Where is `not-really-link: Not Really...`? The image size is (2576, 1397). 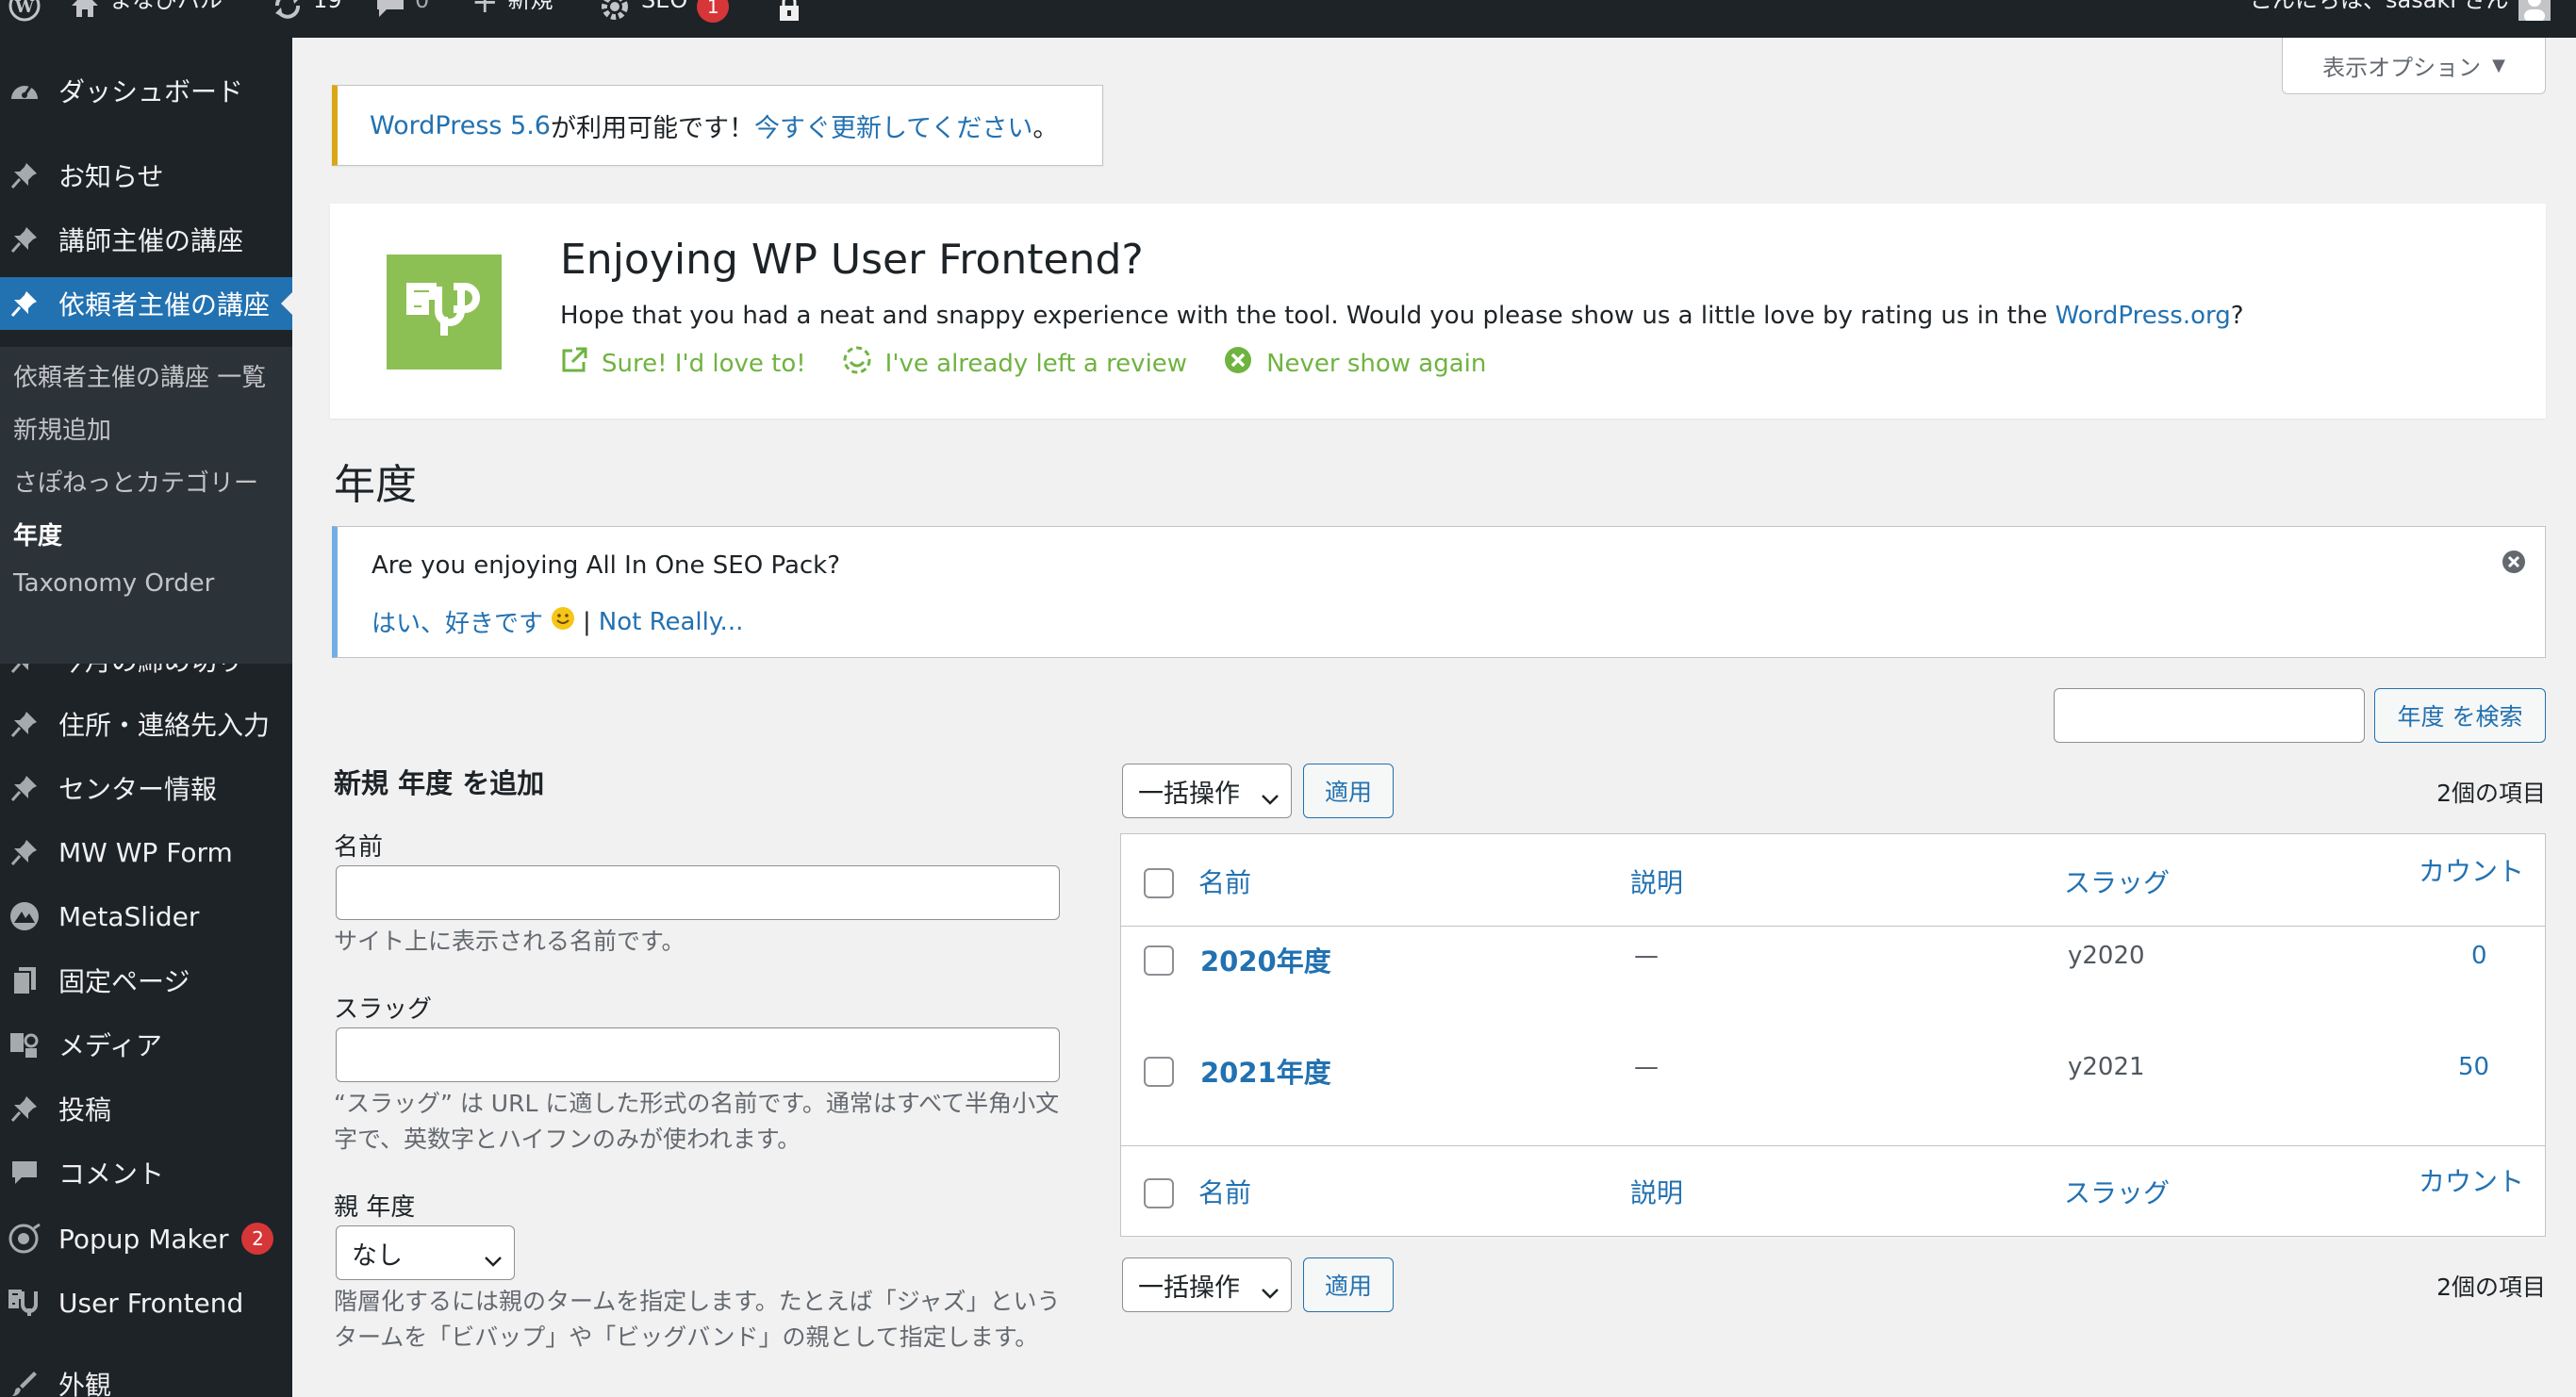 not-really-link: Not Really... is located at coordinates (671, 622).